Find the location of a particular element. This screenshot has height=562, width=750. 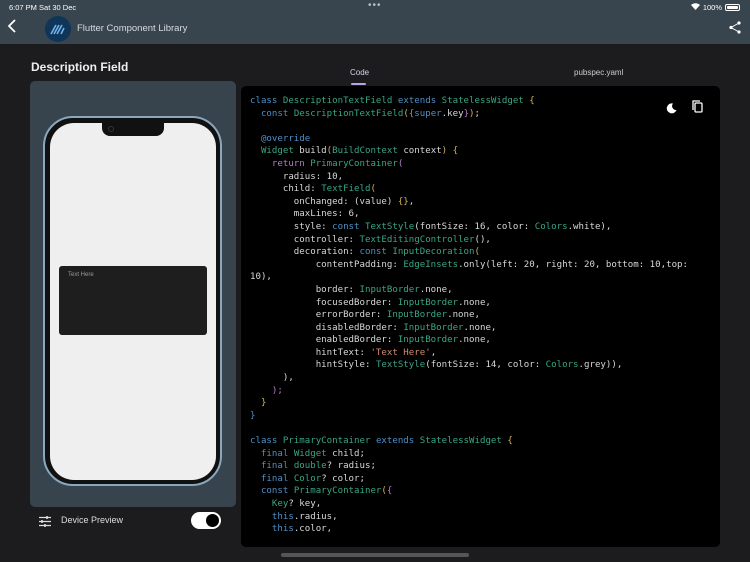

code-token: hintStyle: is located at coordinates (313, 365).